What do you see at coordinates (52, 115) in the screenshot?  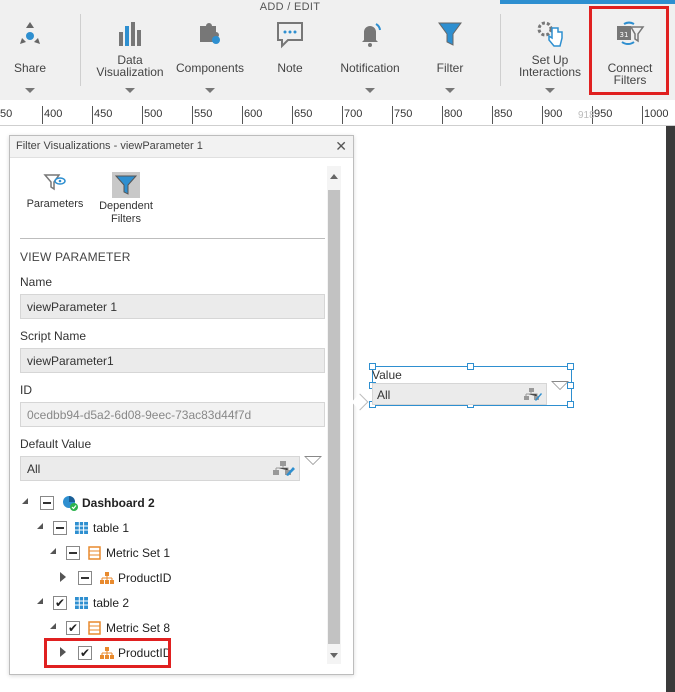 I see `ruler-tick: 400` at bounding box center [52, 115].